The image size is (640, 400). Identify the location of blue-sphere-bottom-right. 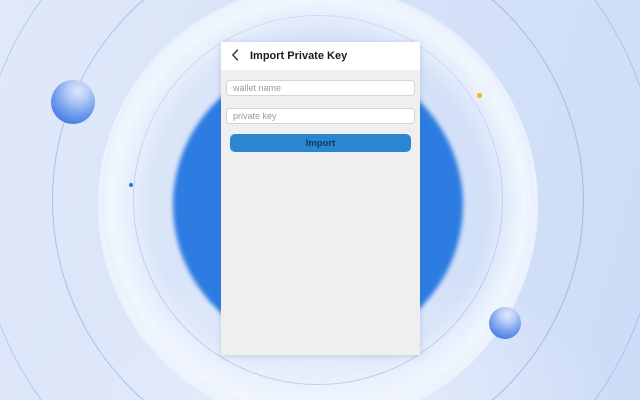
(505, 323).